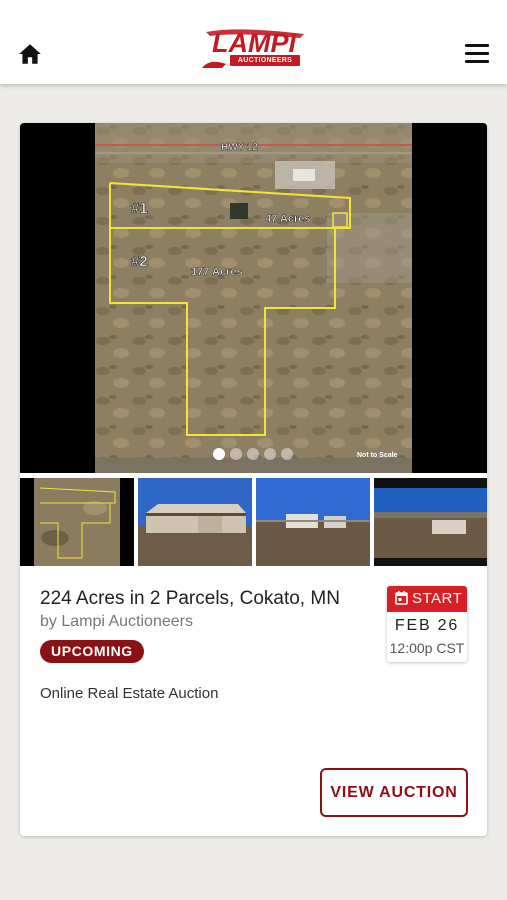  I want to click on map-parcel1-label: #1, so click(139, 208).